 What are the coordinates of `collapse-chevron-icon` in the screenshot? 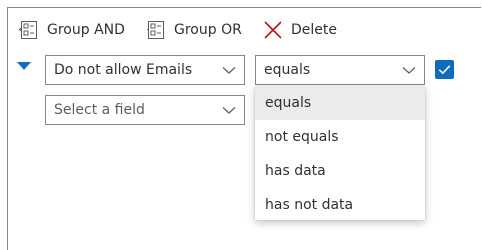 It's located at (24, 66).